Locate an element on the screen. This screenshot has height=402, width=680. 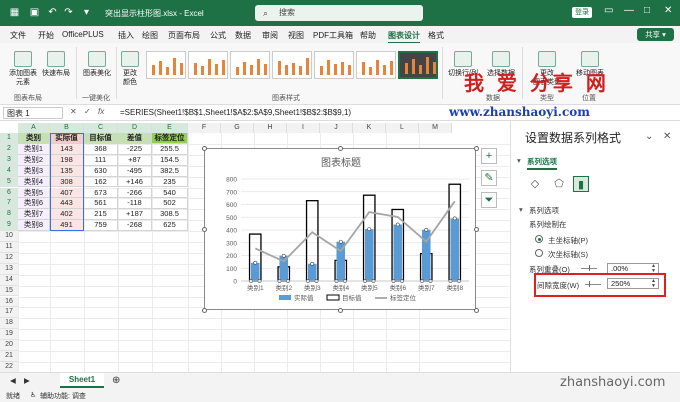
tab-insert: 插入 is located at coordinates (126, 35).